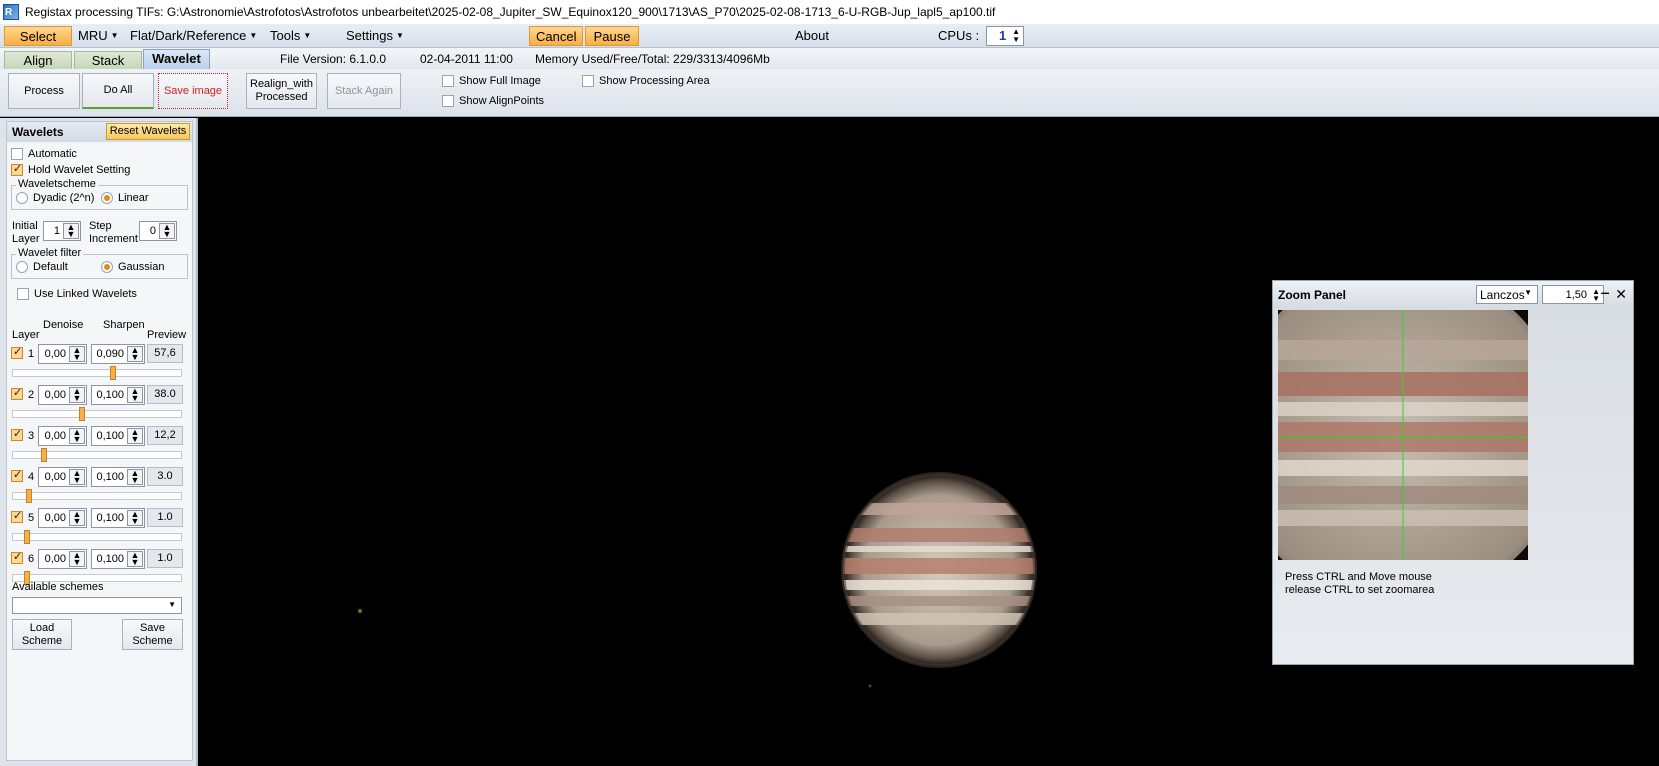  Describe the element at coordinates (1507, 294) in the screenshot. I see `zoom-method-select: Lanczos ▼` at that location.